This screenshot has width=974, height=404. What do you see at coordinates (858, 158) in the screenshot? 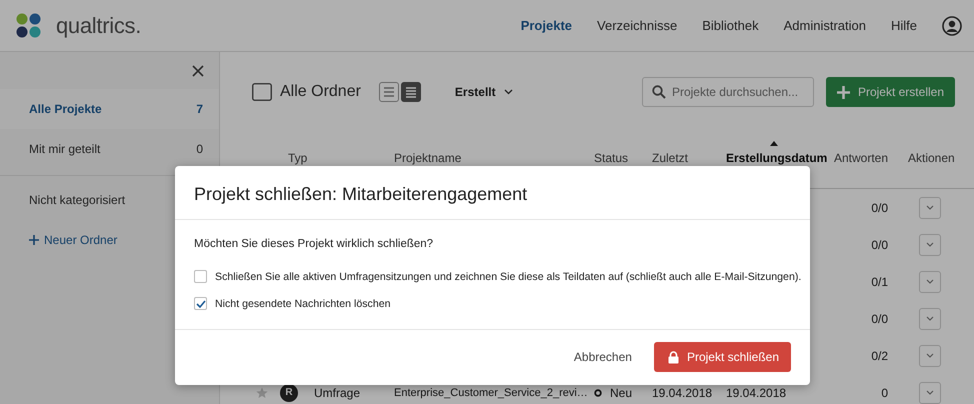
I see `column-header: Antworten` at bounding box center [858, 158].